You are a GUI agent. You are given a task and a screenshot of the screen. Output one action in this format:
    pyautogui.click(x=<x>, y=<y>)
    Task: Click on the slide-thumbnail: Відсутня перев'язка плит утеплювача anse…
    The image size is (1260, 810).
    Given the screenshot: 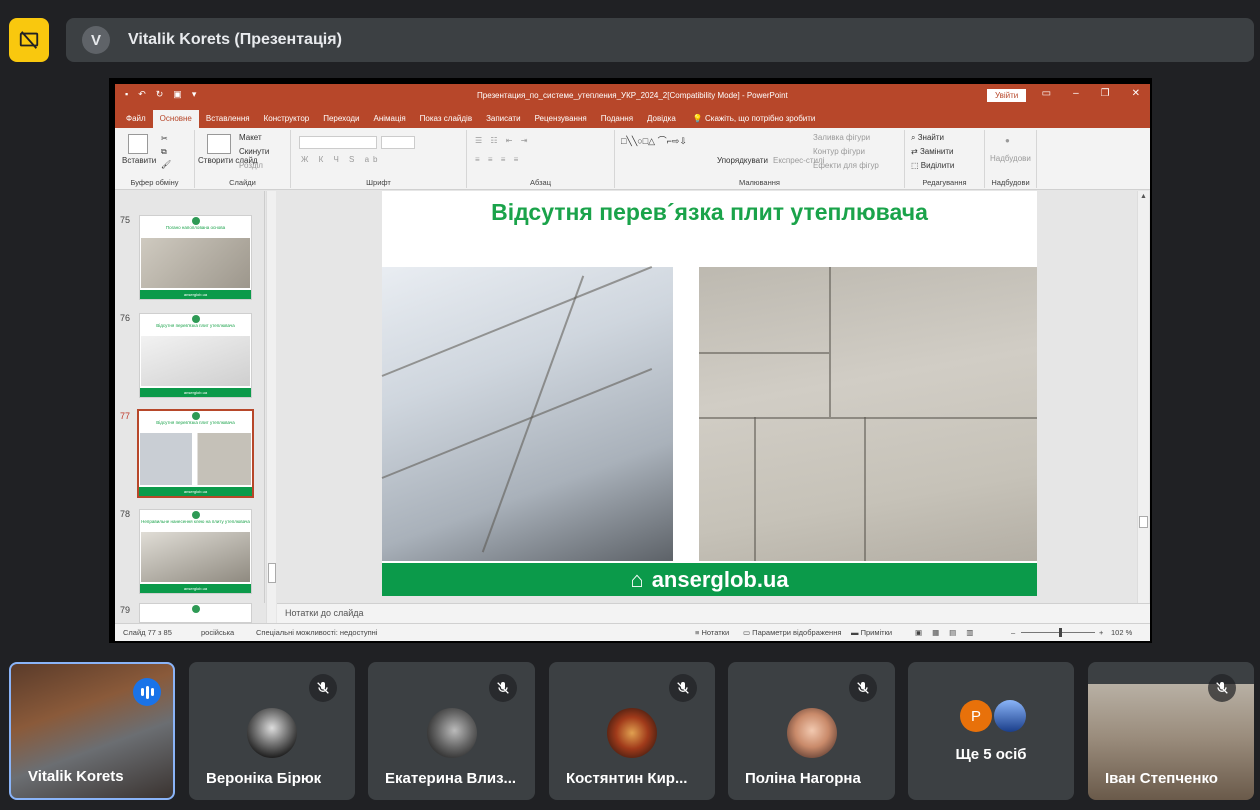 What is the action you would take?
    pyautogui.click(x=195, y=355)
    